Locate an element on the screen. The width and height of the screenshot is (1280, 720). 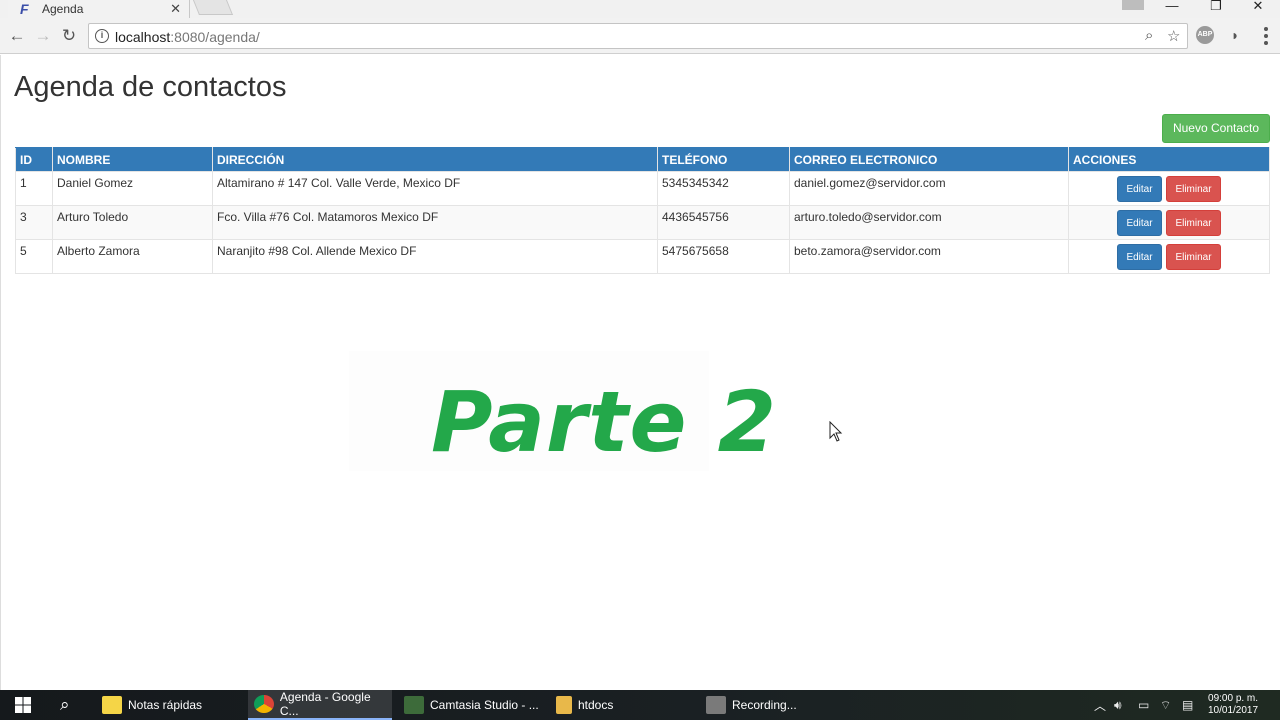
start-button is located at coordinates (23, 705).